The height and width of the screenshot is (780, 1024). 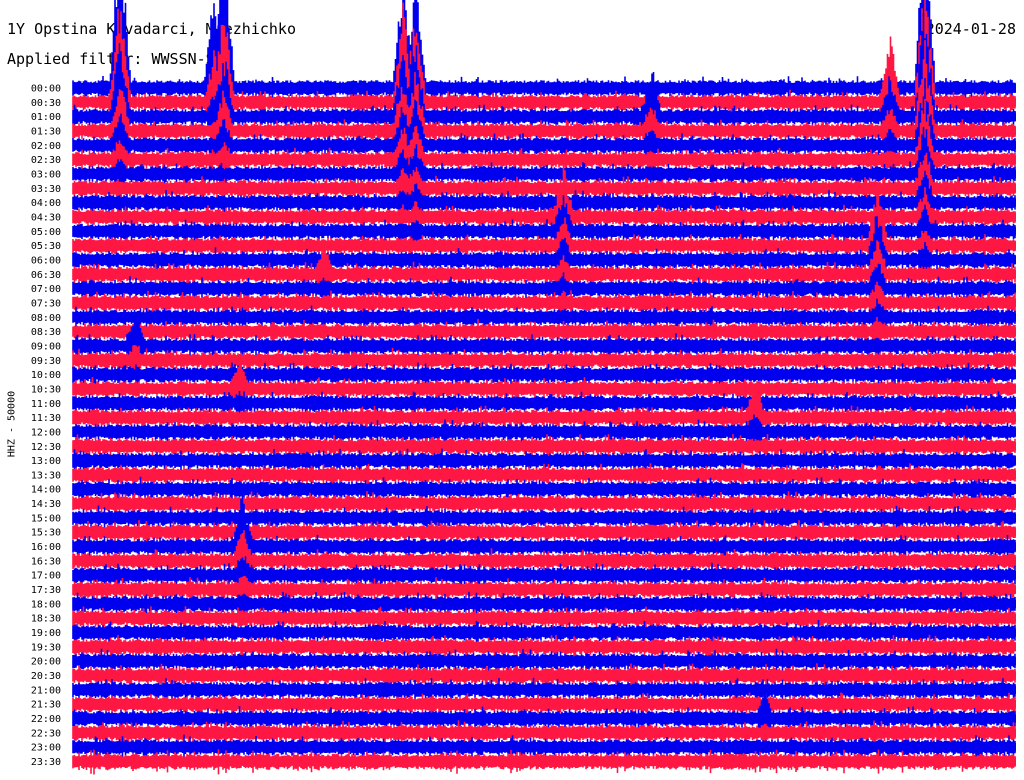 What do you see at coordinates (46, 246) in the screenshot?
I see `row-label-0530: 05:30` at bounding box center [46, 246].